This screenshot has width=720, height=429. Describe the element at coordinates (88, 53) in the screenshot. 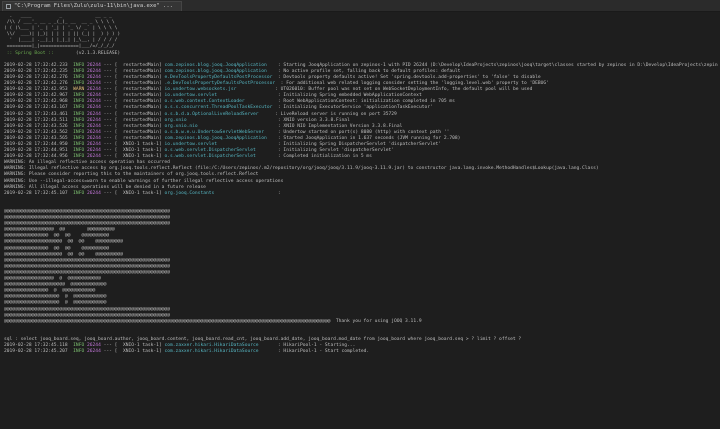

I see `spring-boot-version: (v2.1.3.RELEASE)` at that location.